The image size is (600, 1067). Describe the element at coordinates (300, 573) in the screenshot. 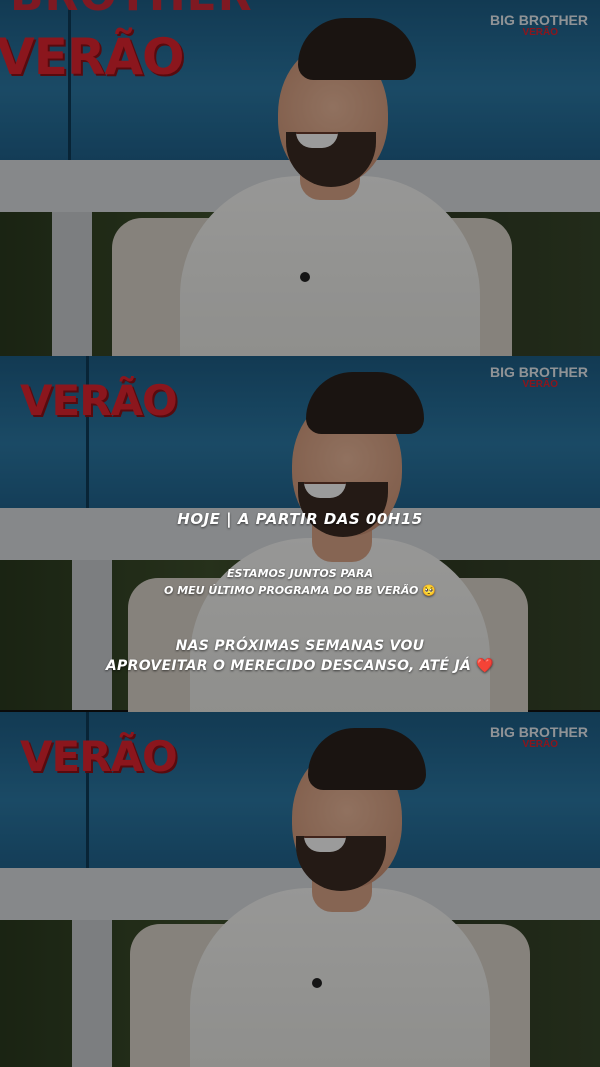

I see `caption-line: ESTAMOS JUNTOS PARA` at that location.